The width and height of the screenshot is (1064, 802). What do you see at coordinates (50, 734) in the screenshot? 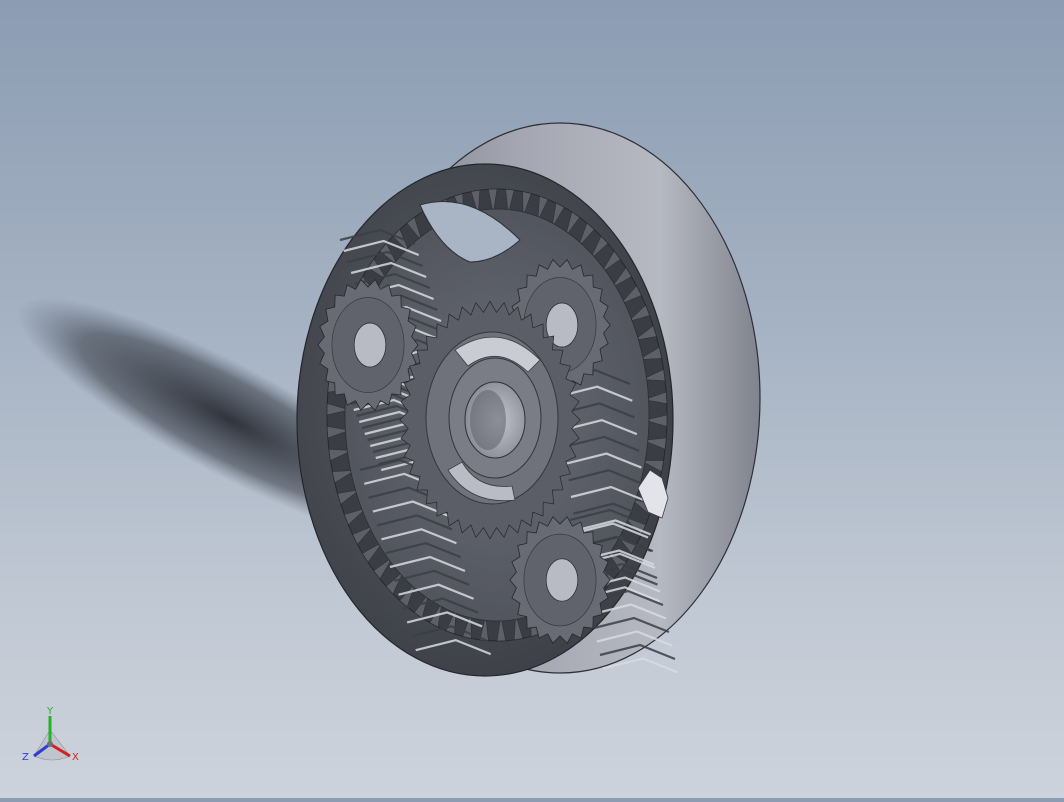
I see `orientation-triad: Y X Z` at bounding box center [50, 734].